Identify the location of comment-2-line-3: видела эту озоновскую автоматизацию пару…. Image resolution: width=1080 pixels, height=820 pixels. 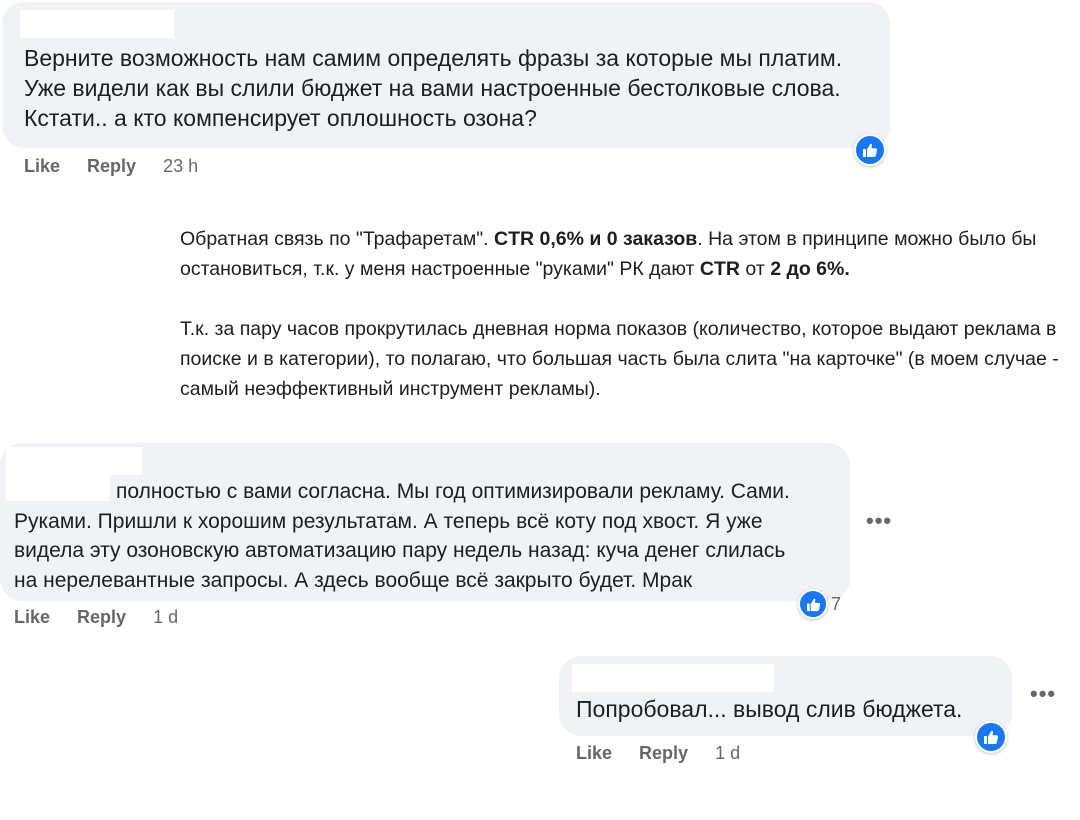
(400, 550).